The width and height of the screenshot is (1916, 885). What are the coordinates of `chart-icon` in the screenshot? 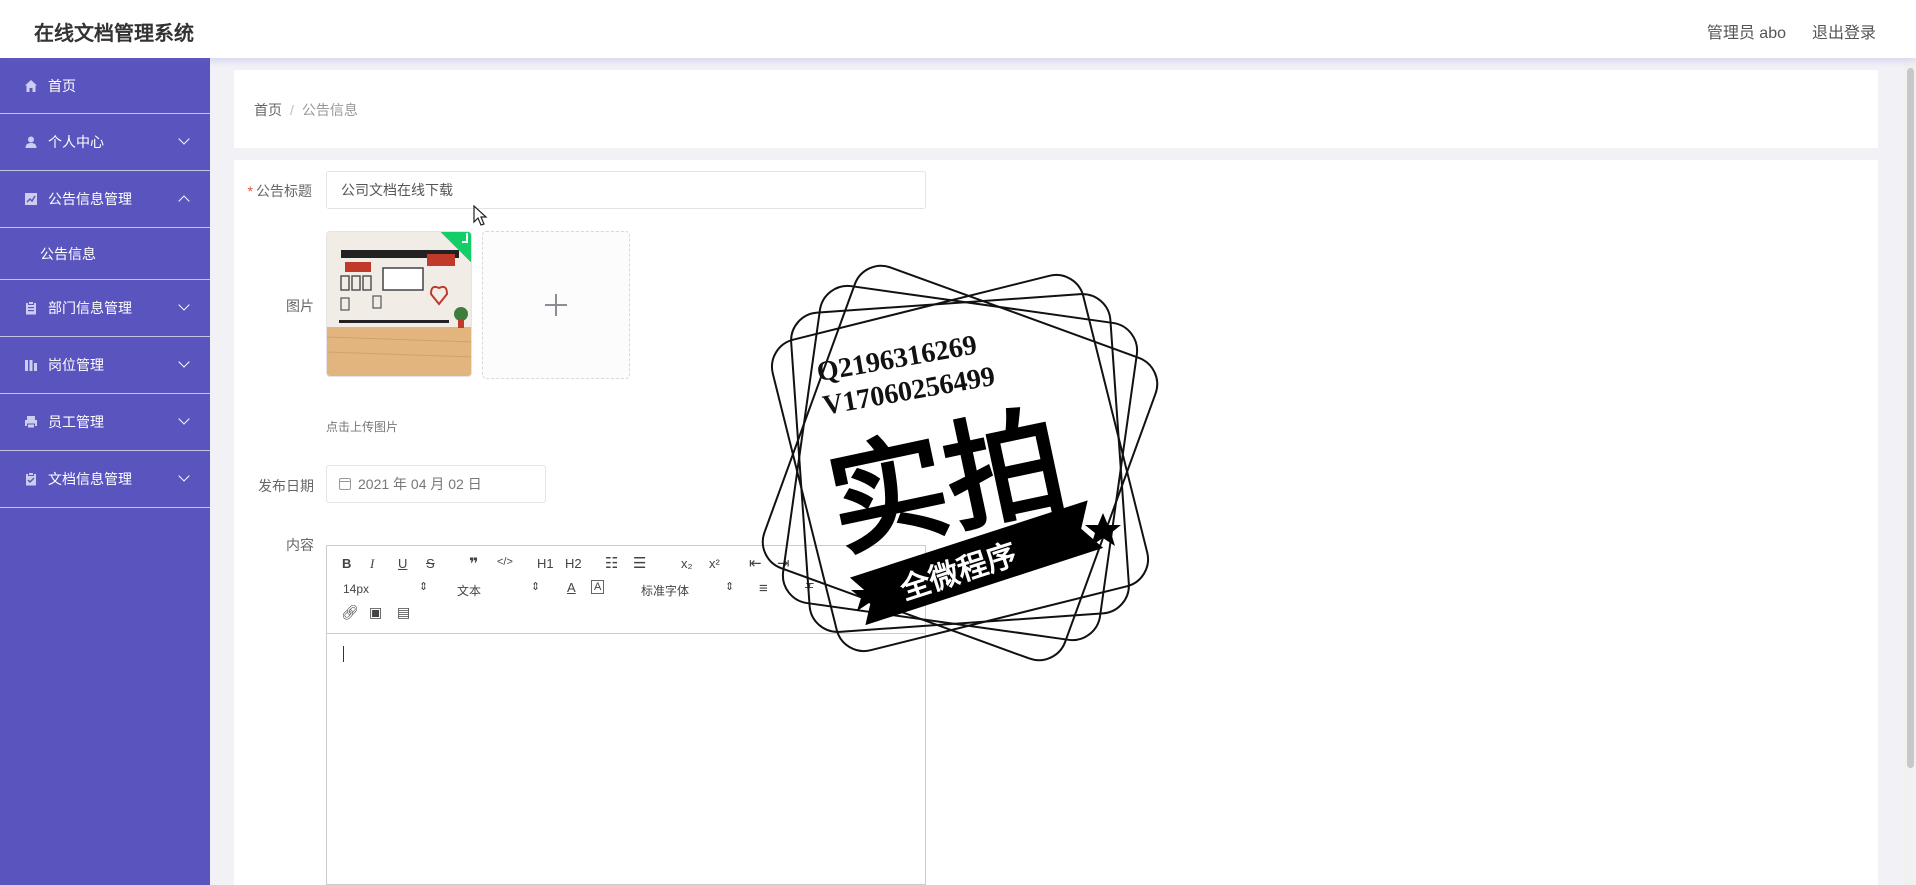 It's located at (31, 199).